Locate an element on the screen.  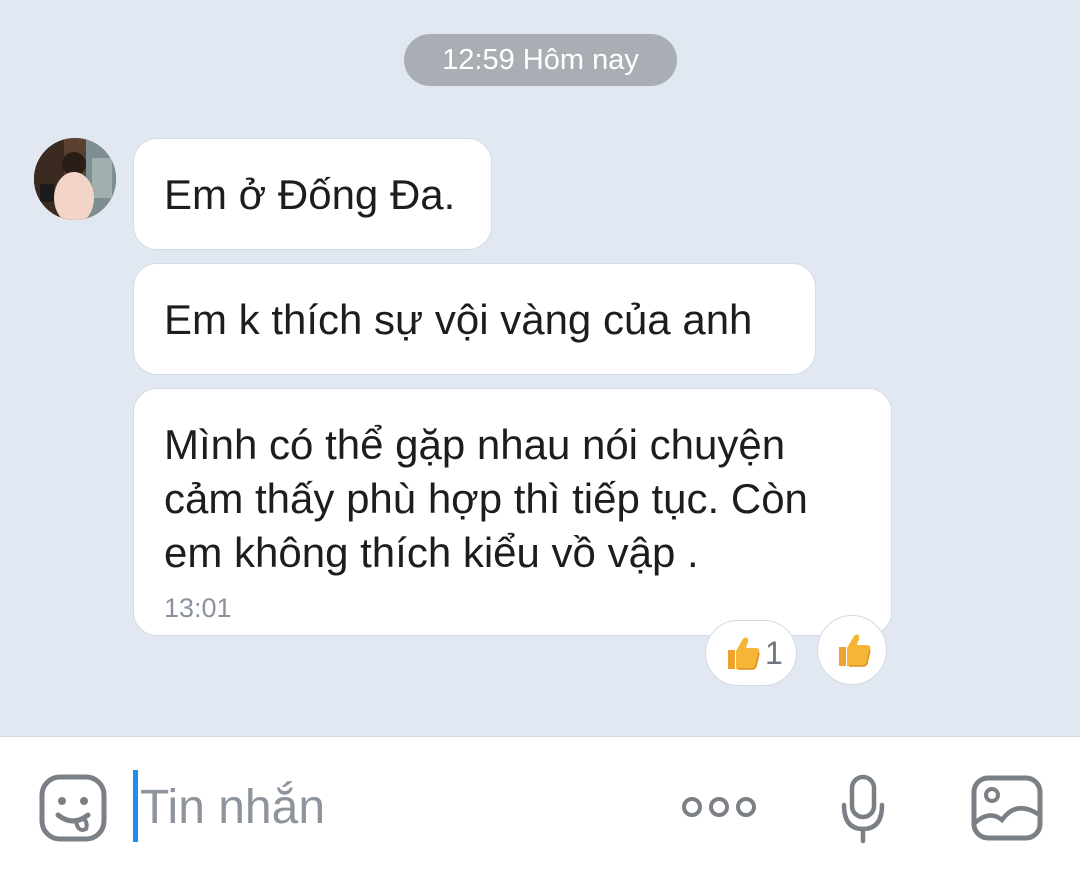
message-text-line: Mình có thể gặp nhau nói chuyện is located at coordinates (475, 444).